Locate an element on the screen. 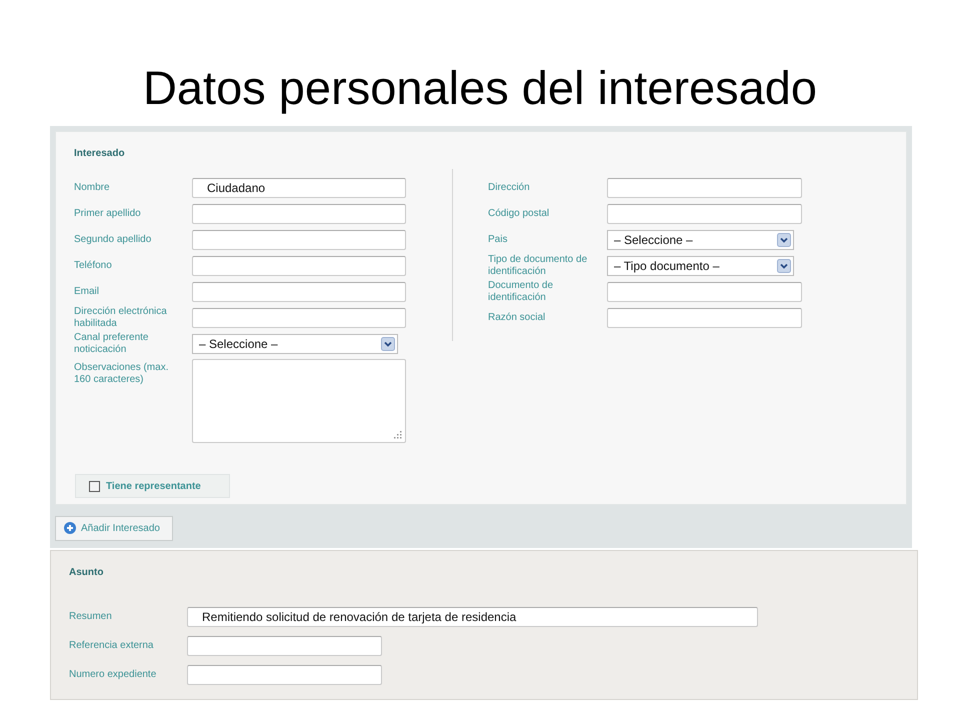  field-label: Referencia externa is located at coordinates (111, 646).